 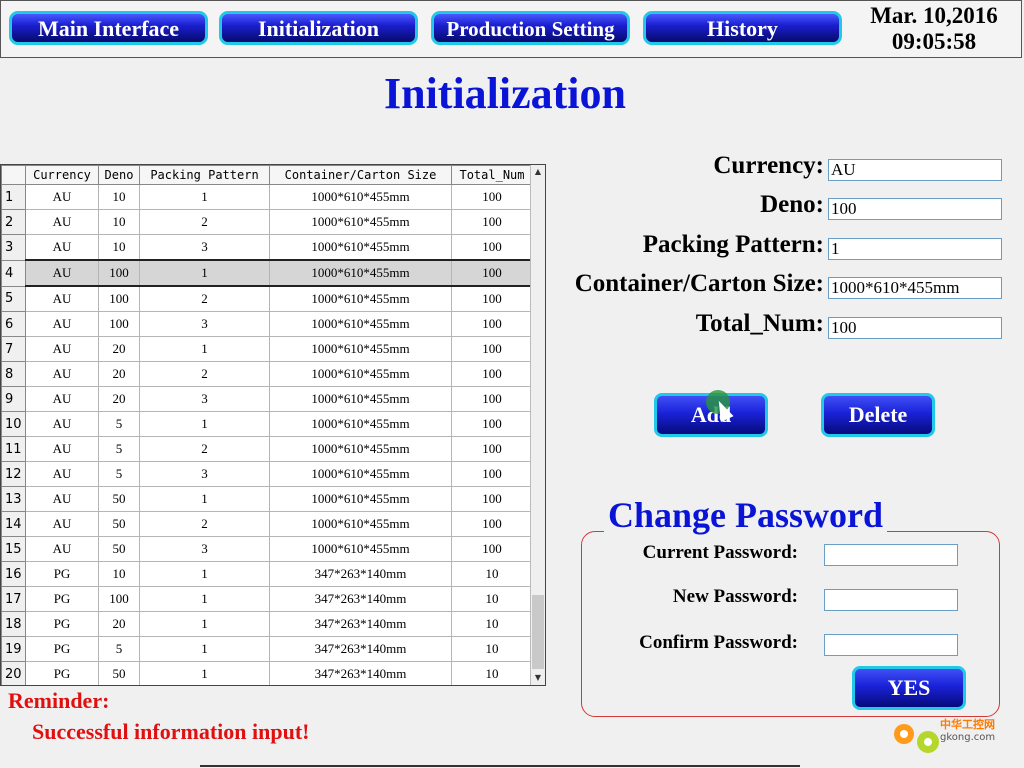 What do you see at coordinates (267, 524) in the screenshot?
I see `table-row: 14 AU 50 2 1000*610*455mm 100` at bounding box center [267, 524].